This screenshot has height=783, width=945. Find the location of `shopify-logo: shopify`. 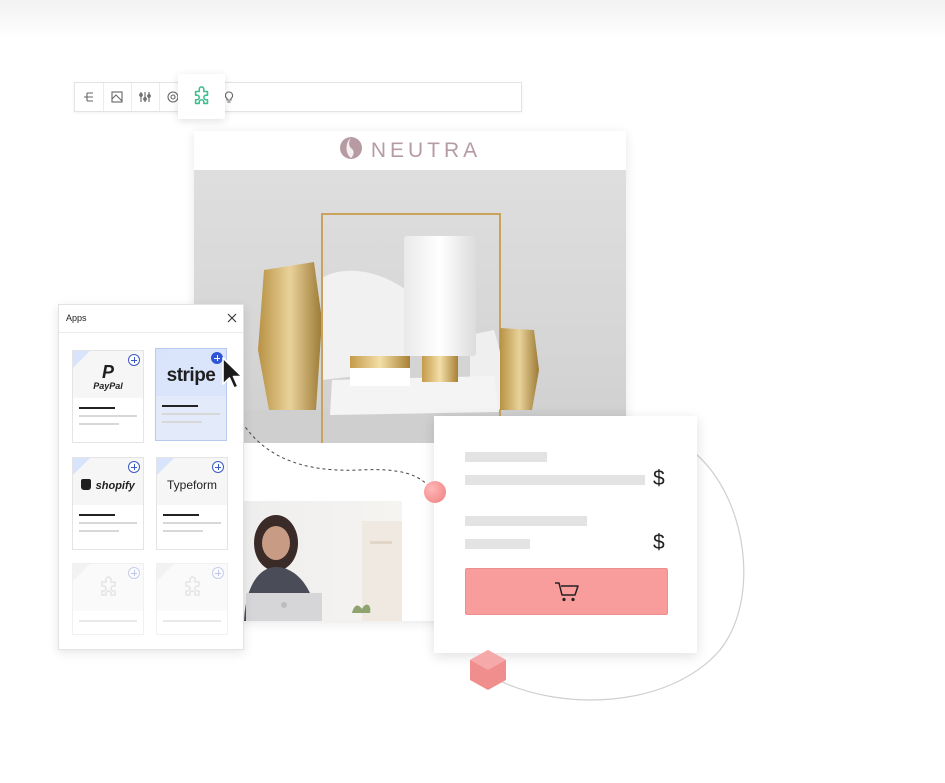

shopify-logo: shopify is located at coordinates (108, 485).